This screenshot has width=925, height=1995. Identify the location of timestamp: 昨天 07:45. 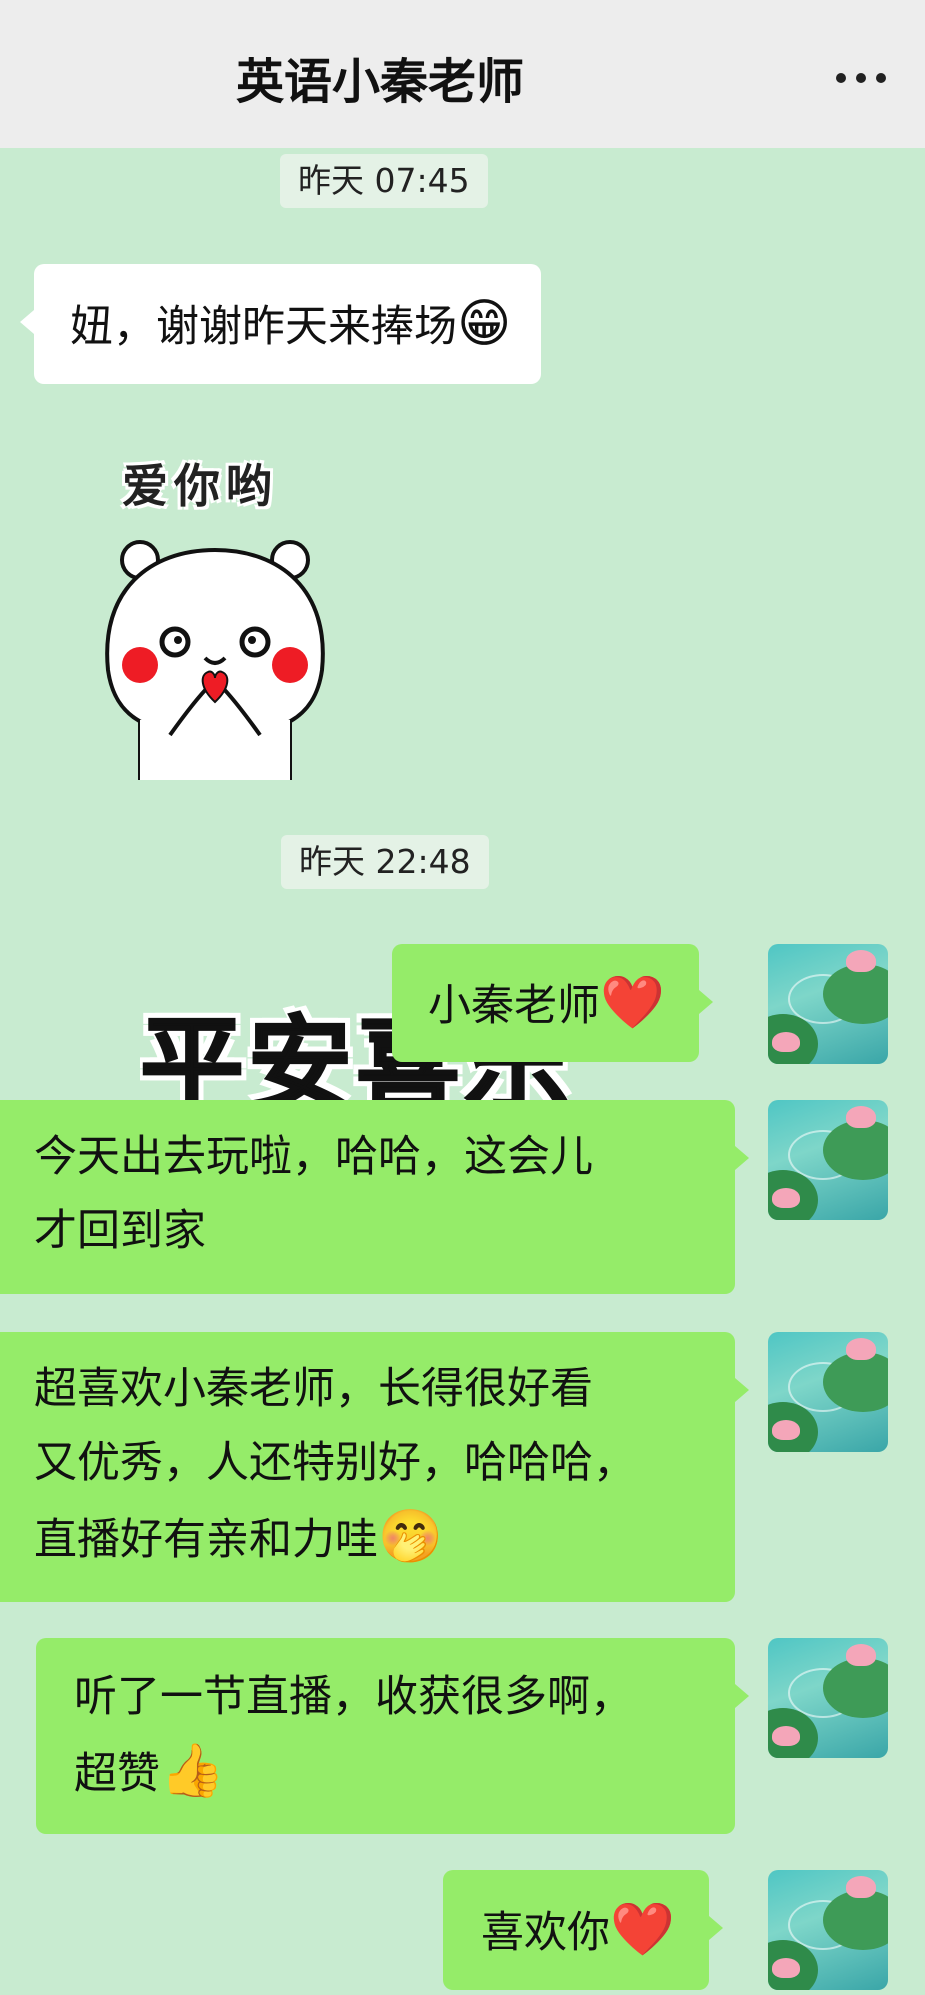
(384, 181).